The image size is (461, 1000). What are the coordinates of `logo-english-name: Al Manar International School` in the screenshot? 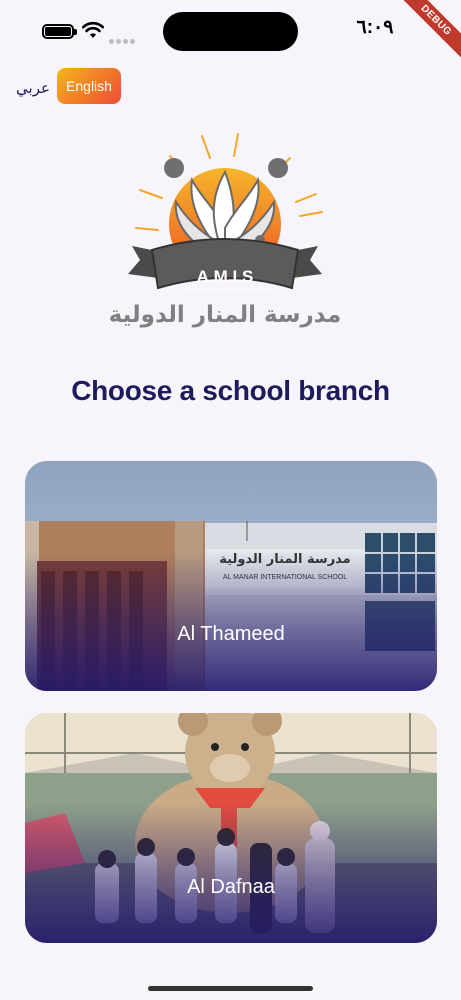 It's located at (225, 290).